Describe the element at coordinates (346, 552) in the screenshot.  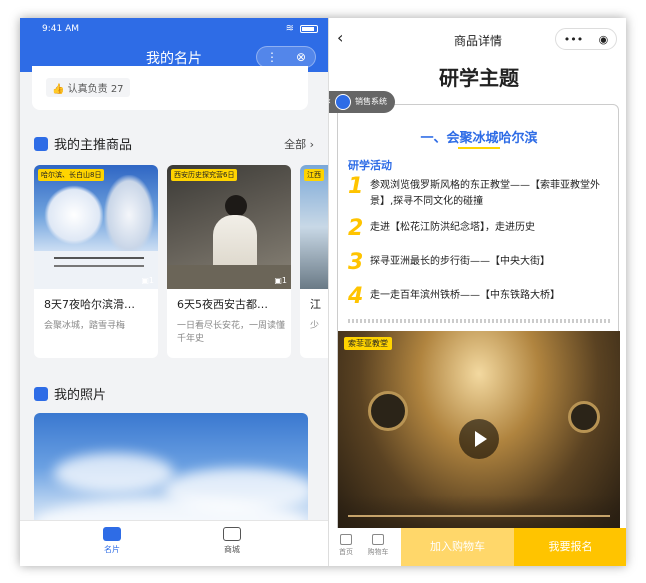
I see `home-label: 首页` at that location.